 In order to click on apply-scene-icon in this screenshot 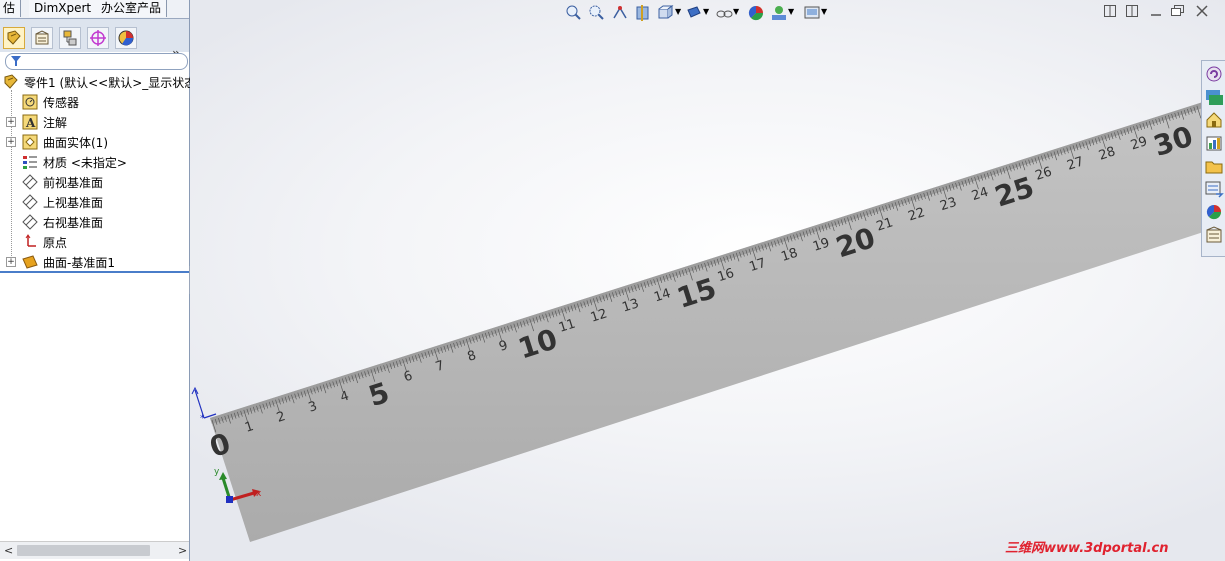, I will do `click(780, 14)`.